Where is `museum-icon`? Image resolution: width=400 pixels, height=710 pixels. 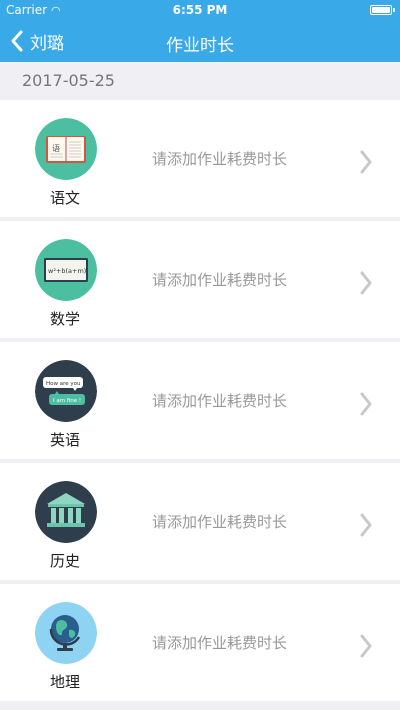 museum-icon is located at coordinates (66, 512).